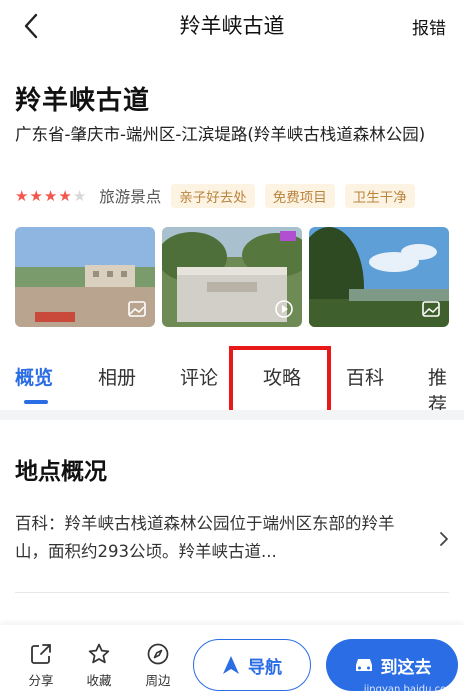  I want to click on share-icon, so click(41, 654).